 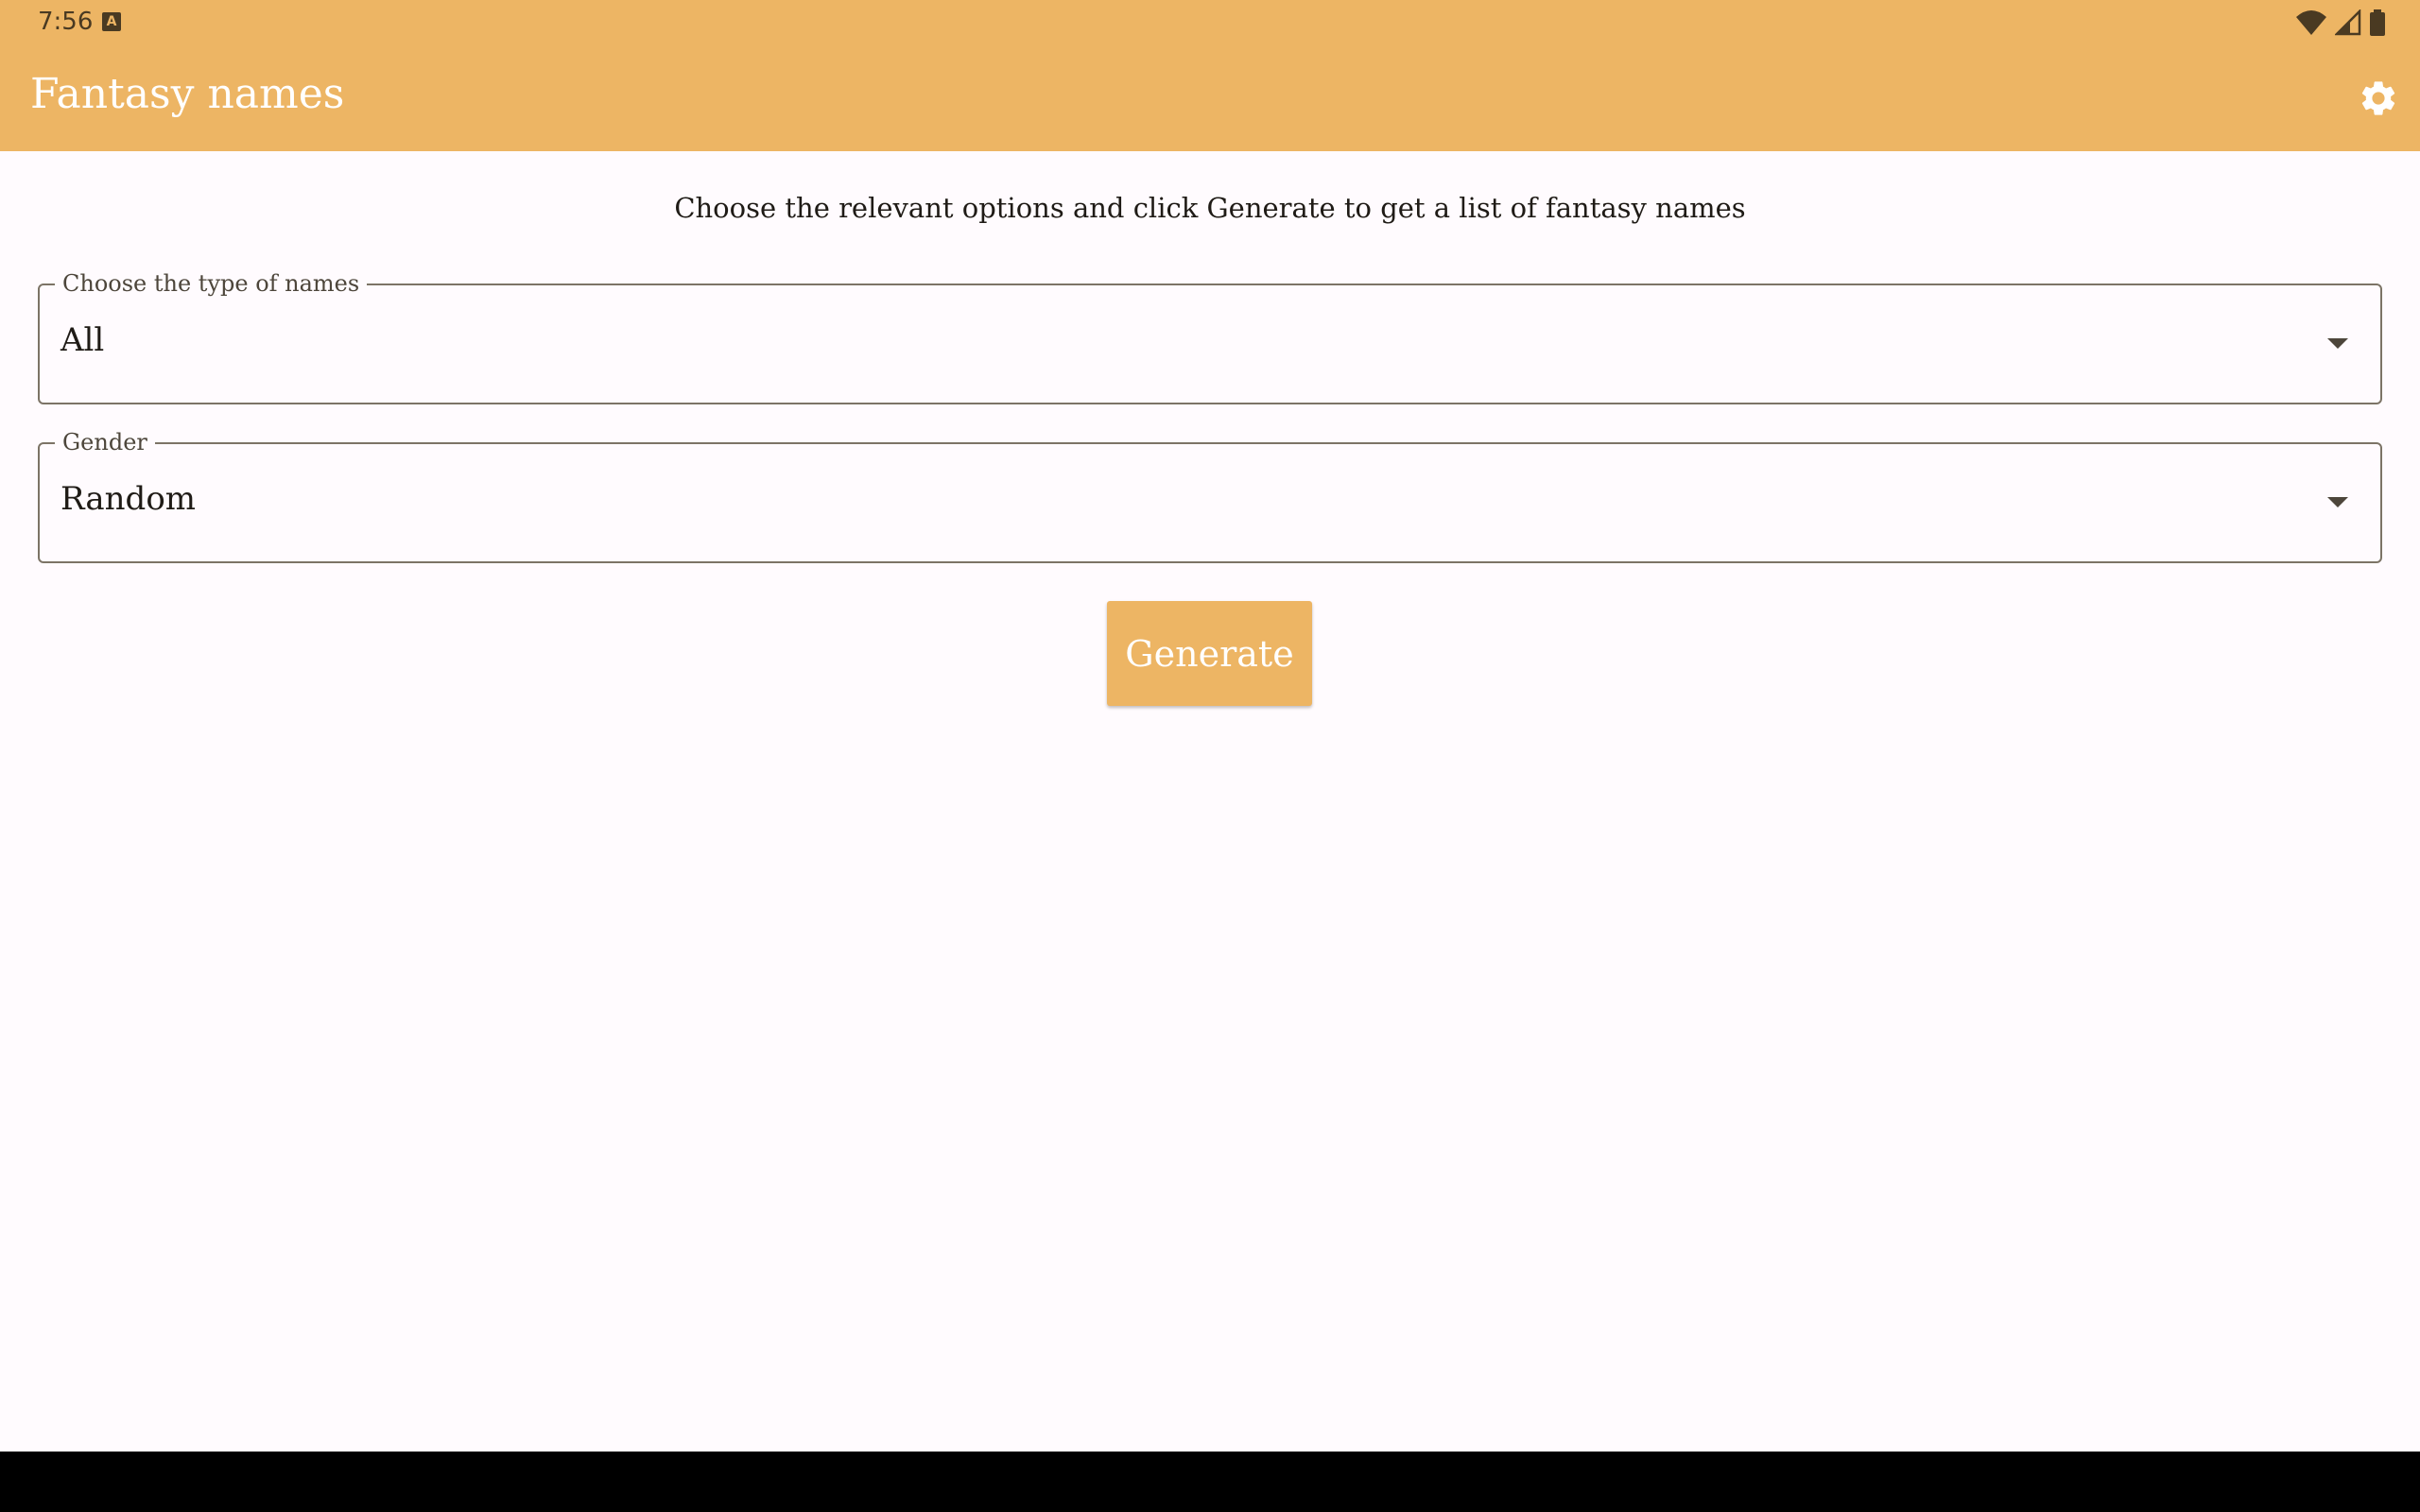 What do you see at coordinates (129, 499) in the screenshot?
I see `gender-value: Random` at bounding box center [129, 499].